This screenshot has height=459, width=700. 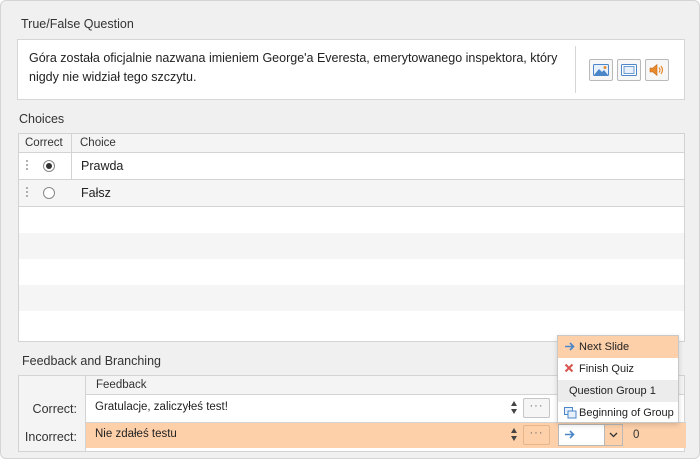 I want to click on correct-feedback-more-button: ···, so click(x=536, y=408).